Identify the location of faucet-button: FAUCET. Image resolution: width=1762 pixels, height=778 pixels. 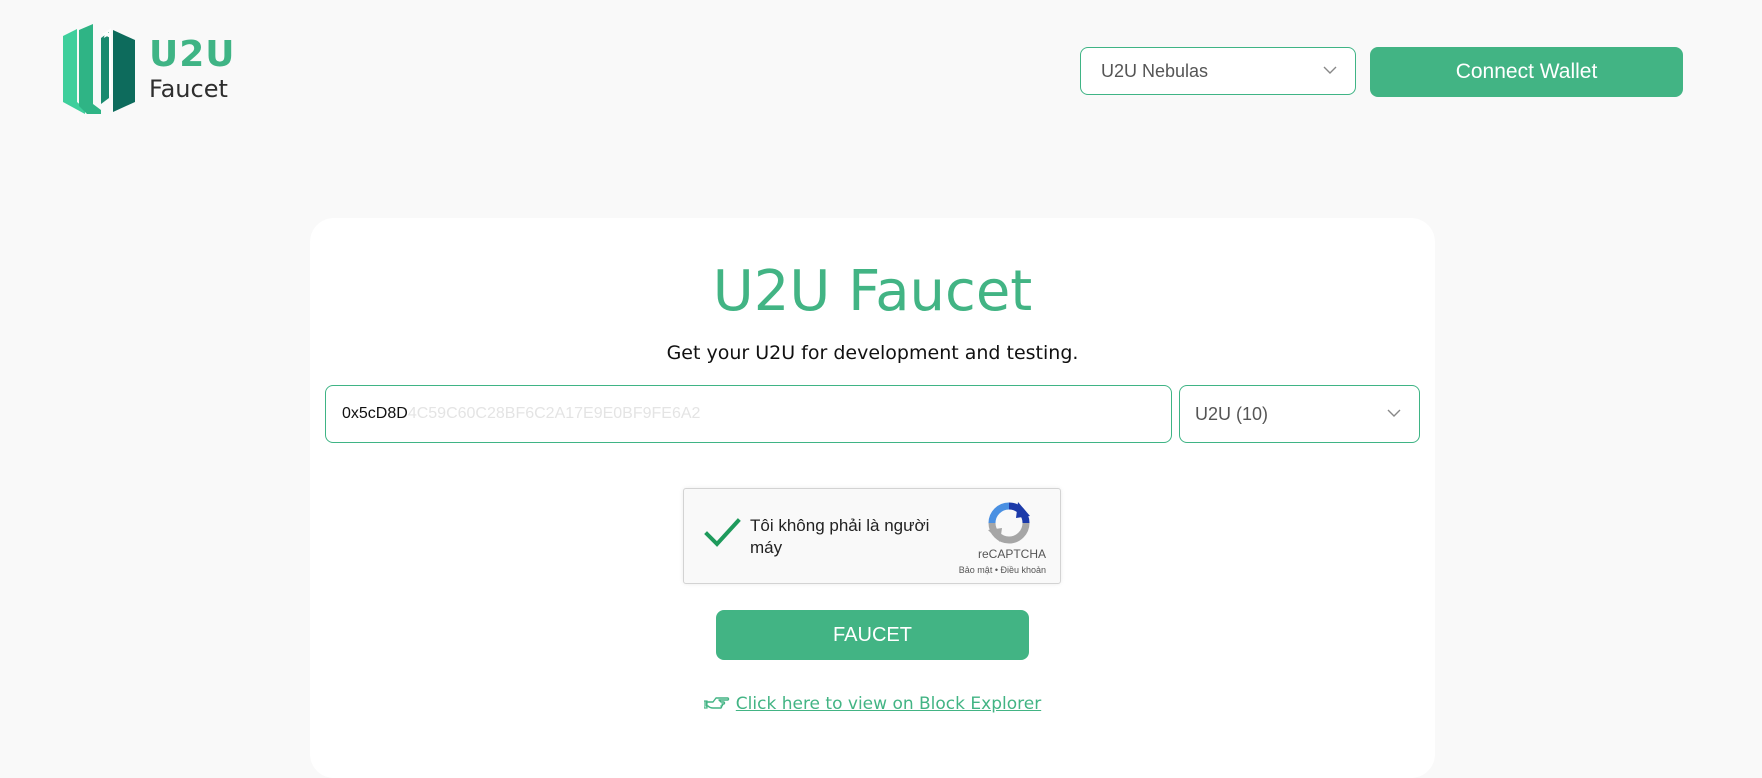
(872, 635).